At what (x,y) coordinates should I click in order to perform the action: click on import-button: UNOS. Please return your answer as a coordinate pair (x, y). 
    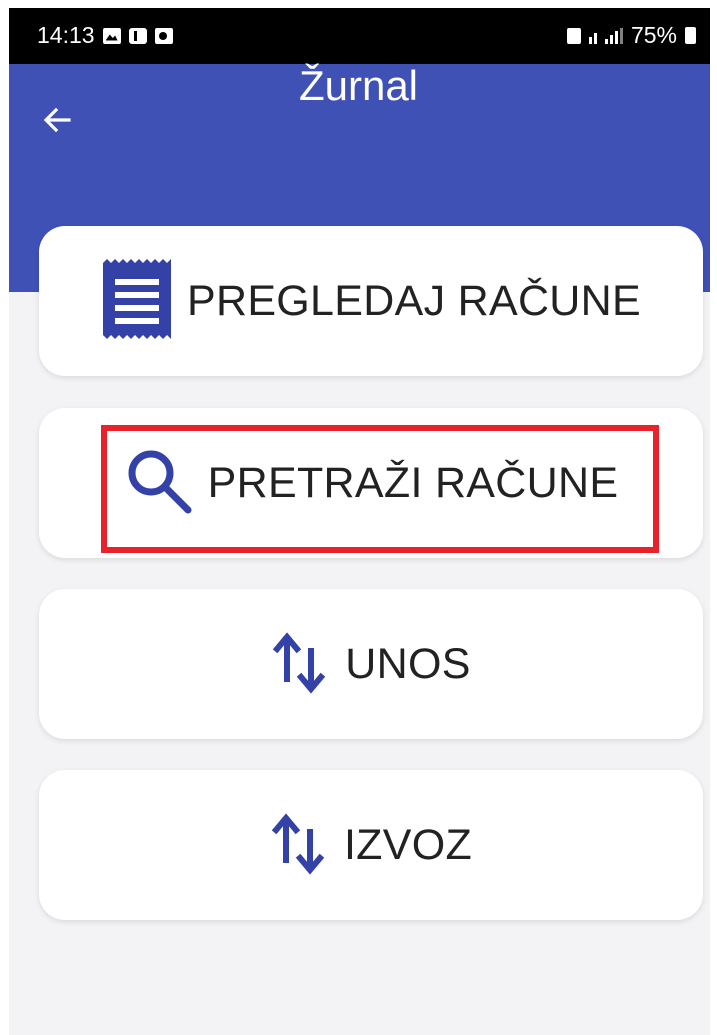
    Looking at the image, I should click on (371, 664).